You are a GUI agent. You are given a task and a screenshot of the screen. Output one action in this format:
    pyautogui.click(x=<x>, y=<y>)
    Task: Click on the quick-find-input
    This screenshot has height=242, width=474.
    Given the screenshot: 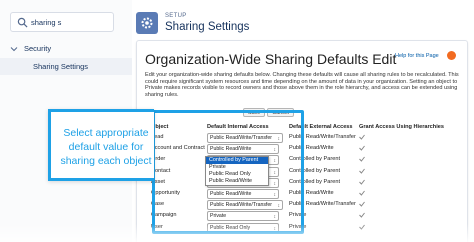 What is the action you would take?
    pyautogui.click(x=71, y=22)
    